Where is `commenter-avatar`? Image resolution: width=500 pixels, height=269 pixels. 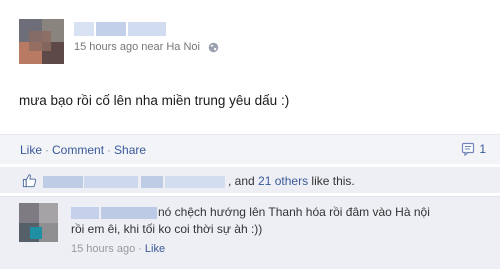 commenter-avatar is located at coordinates (38, 222).